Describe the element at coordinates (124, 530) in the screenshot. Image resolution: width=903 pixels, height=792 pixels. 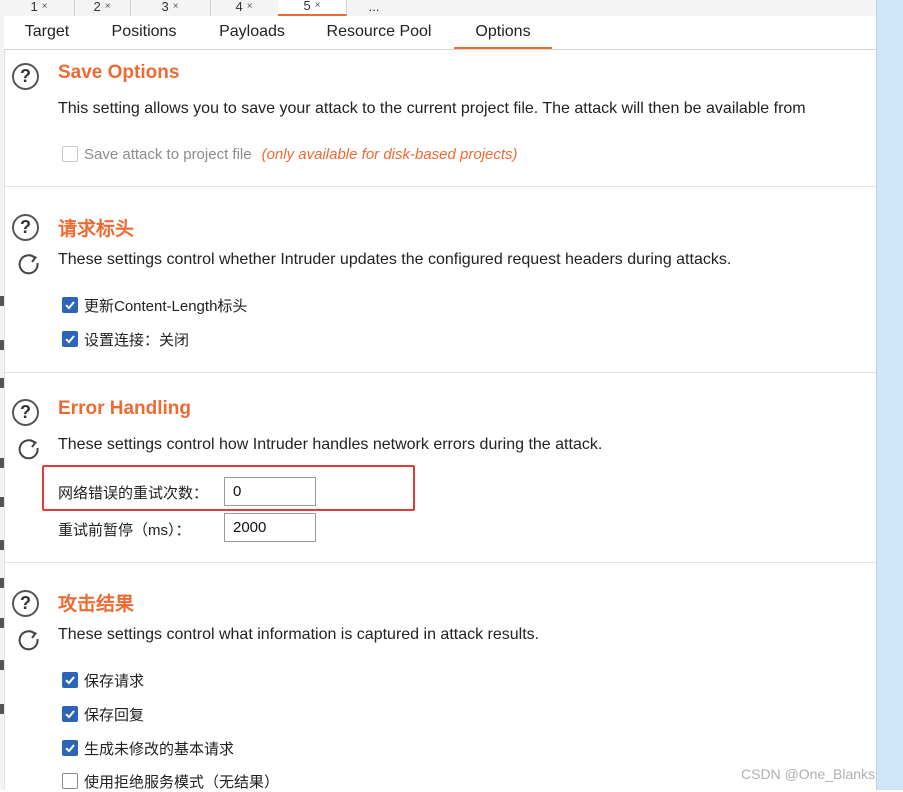
I see `pause-before-retry-label: 重试前暂停（ms）：` at that location.